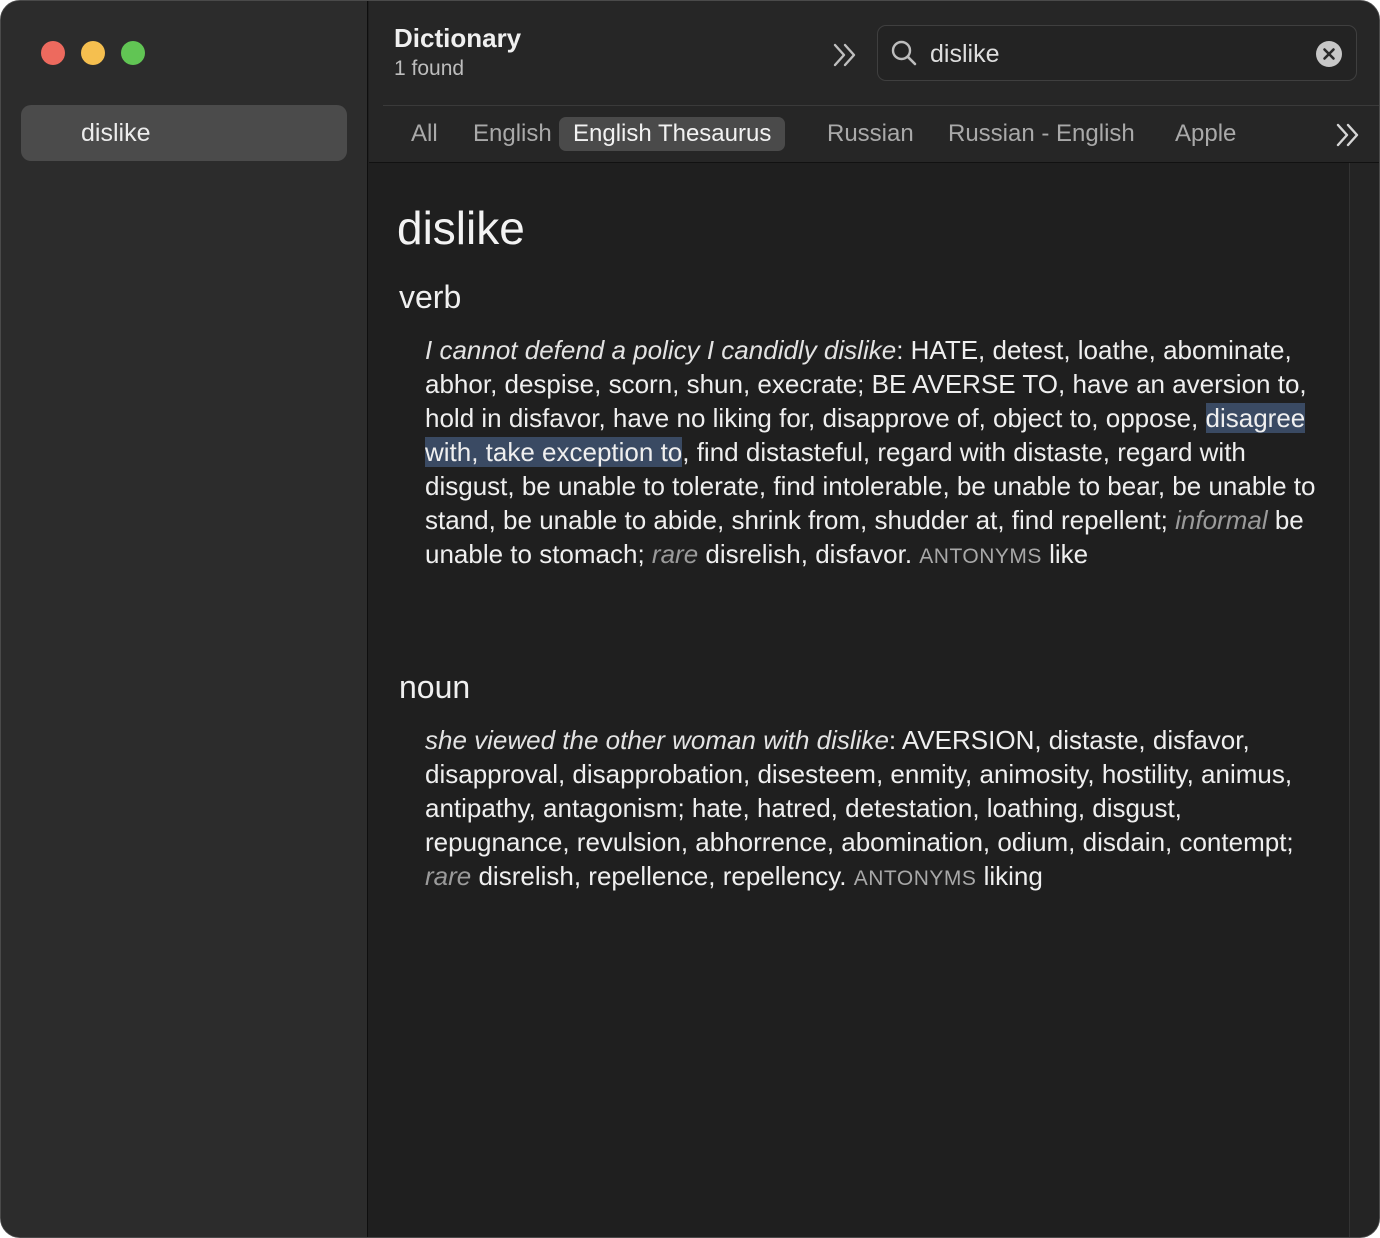 The image size is (1380, 1238). What do you see at coordinates (845, 55) in the screenshot?
I see `chevron-double-right-icon` at bounding box center [845, 55].